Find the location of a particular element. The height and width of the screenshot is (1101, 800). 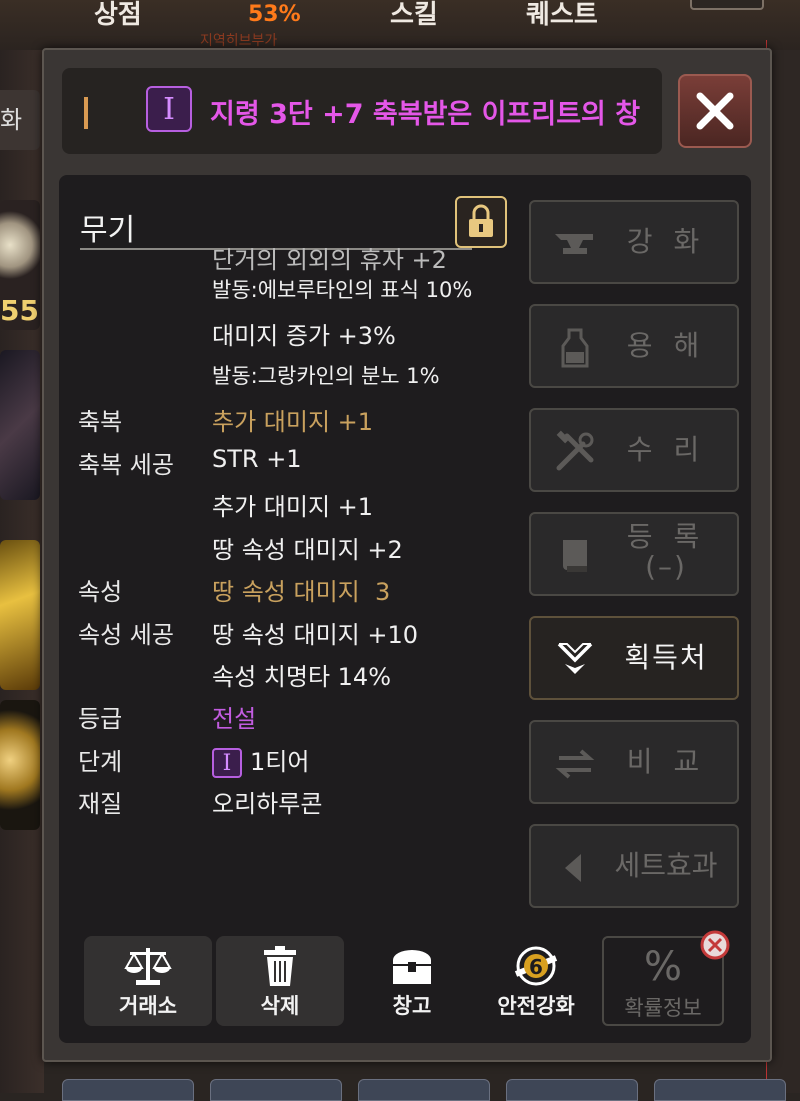

safe-enhance-button: 6 안전강화 is located at coordinates (536, 981).